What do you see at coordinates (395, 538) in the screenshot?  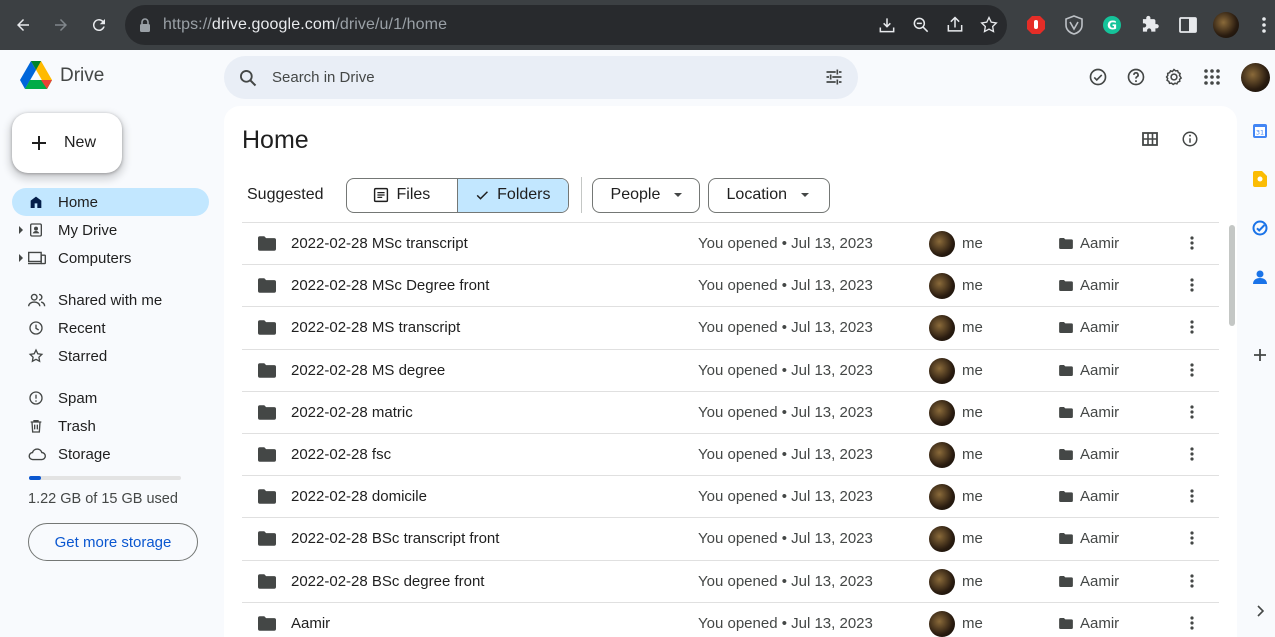 I see `folder-name: 2022-02-28 BSc transcript front` at bounding box center [395, 538].